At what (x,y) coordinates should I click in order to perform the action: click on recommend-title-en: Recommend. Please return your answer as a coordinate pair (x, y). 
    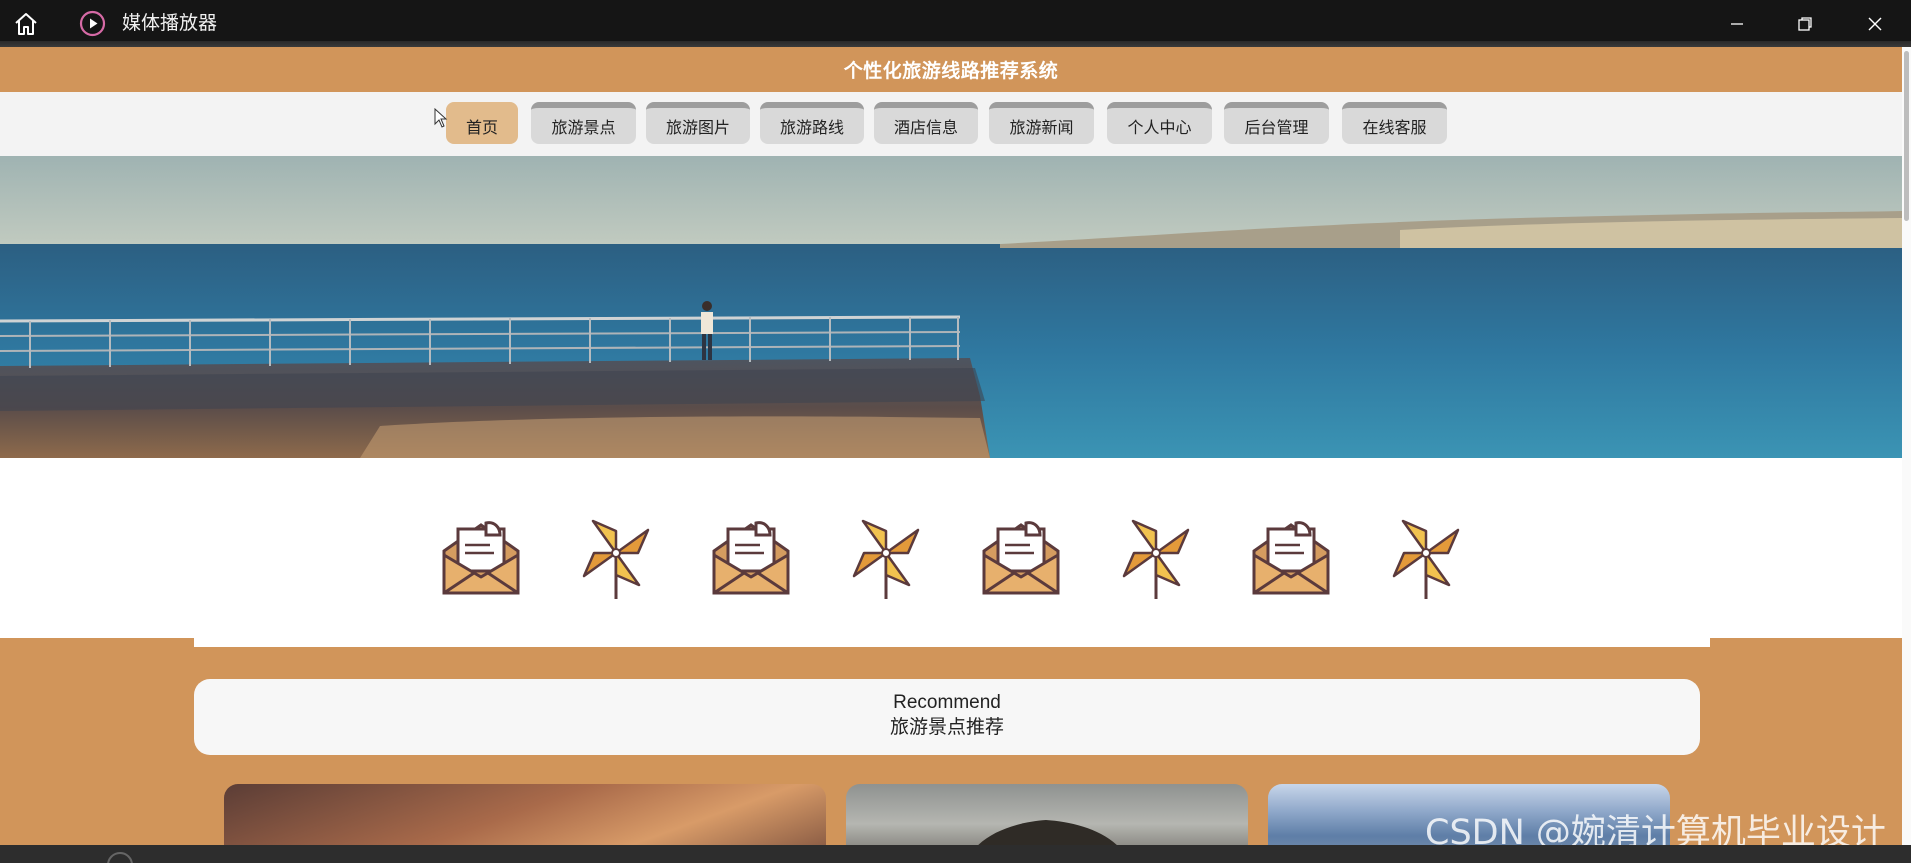
    Looking at the image, I should click on (947, 702).